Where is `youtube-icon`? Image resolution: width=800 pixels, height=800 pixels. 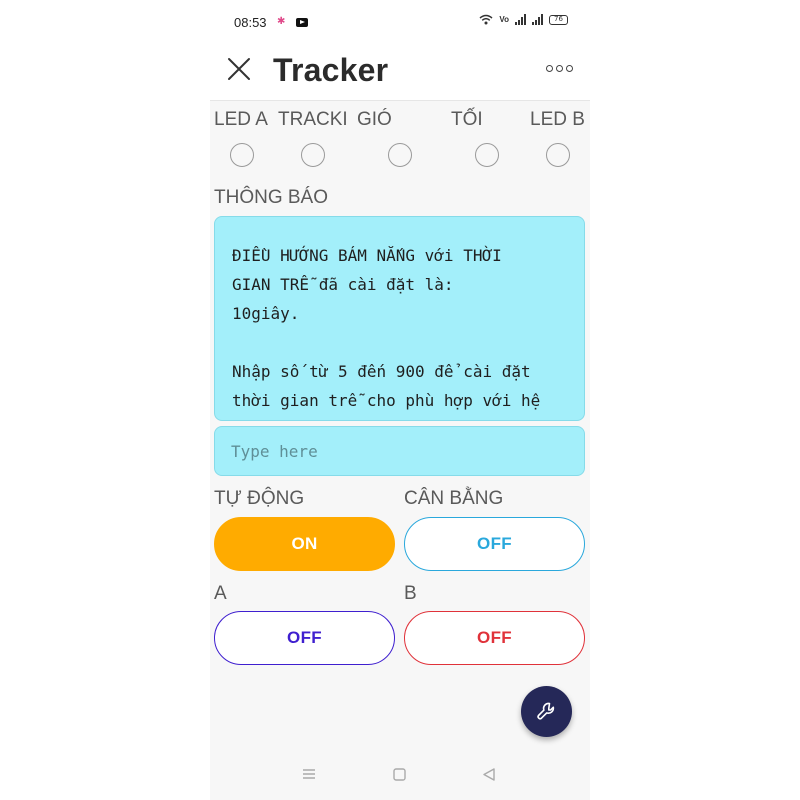 youtube-icon is located at coordinates (302, 22).